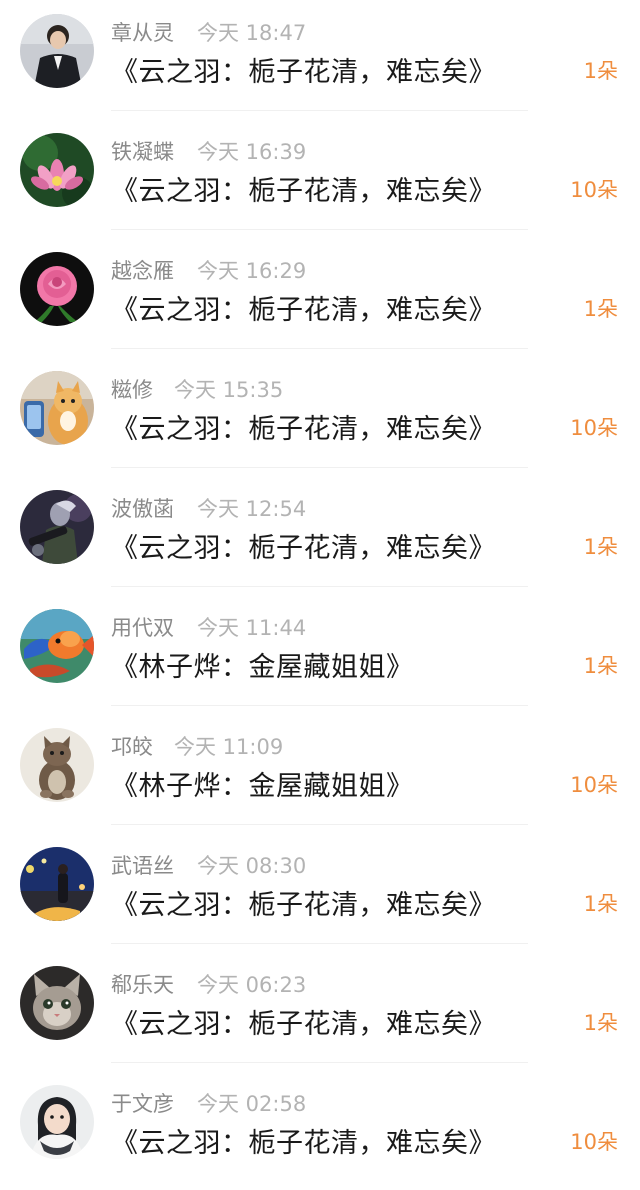 Image resolution: width=640 pixels, height=1190 pixels. What do you see at coordinates (252, 509) in the screenshot?
I see `timestamp: 今天 12:54` at bounding box center [252, 509].